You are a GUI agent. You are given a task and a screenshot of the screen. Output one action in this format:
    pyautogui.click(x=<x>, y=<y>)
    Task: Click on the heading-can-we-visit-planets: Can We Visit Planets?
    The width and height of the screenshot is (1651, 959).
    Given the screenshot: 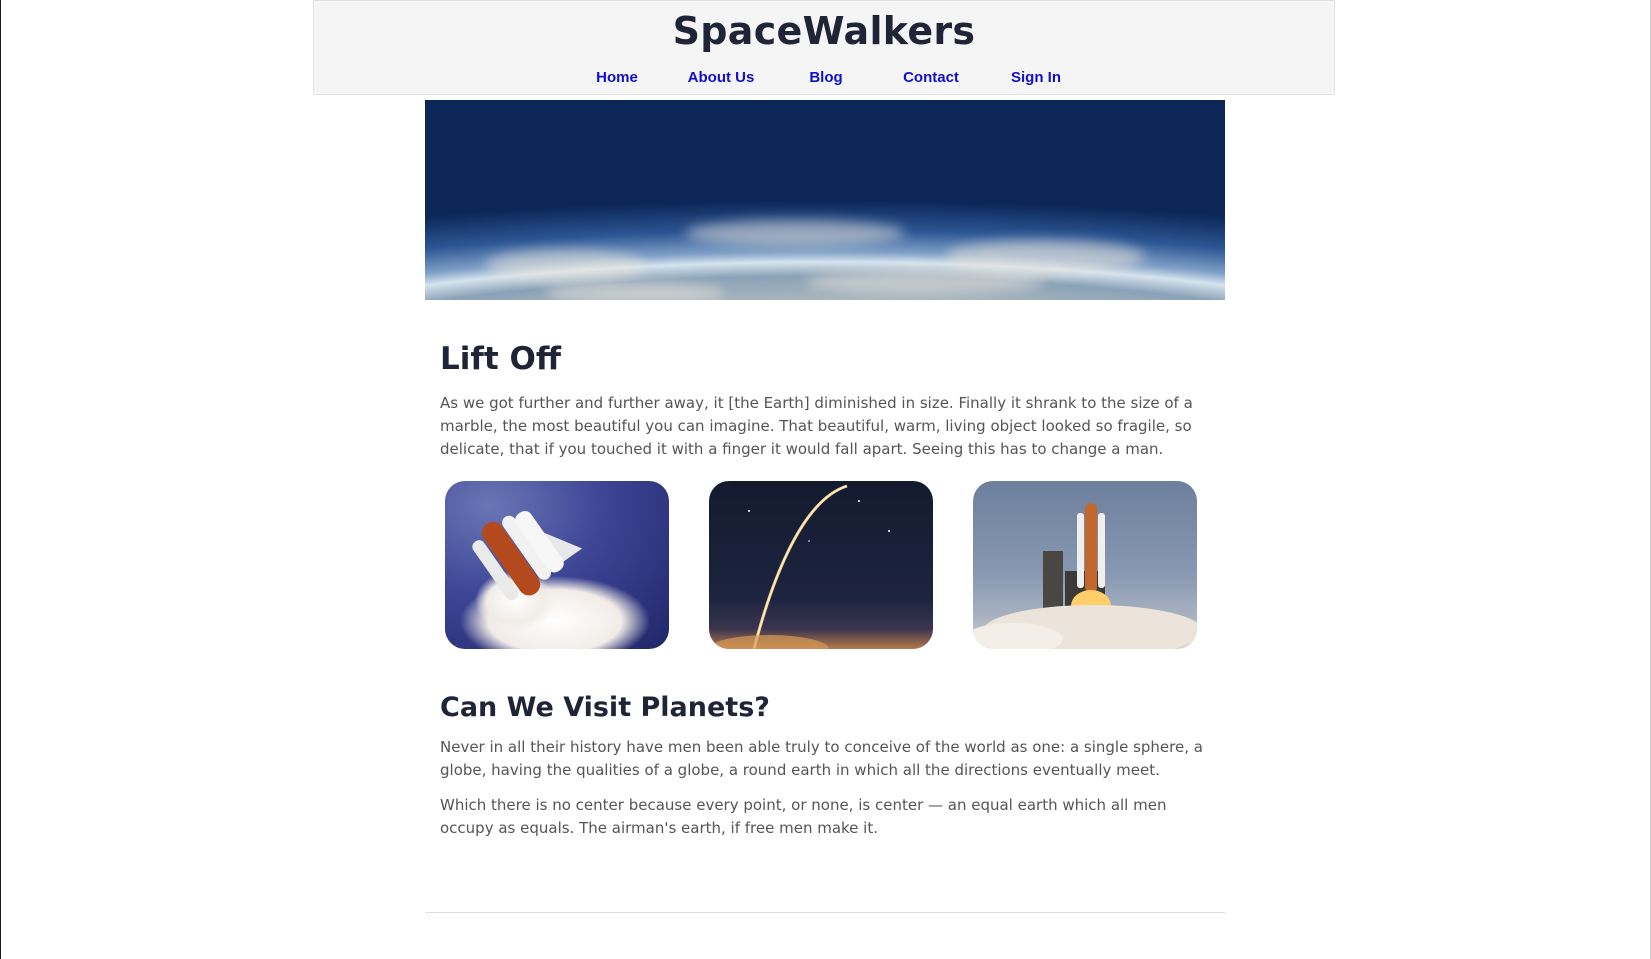 What is the action you would take?
    pyautogui.click(x=605, y=707)
    